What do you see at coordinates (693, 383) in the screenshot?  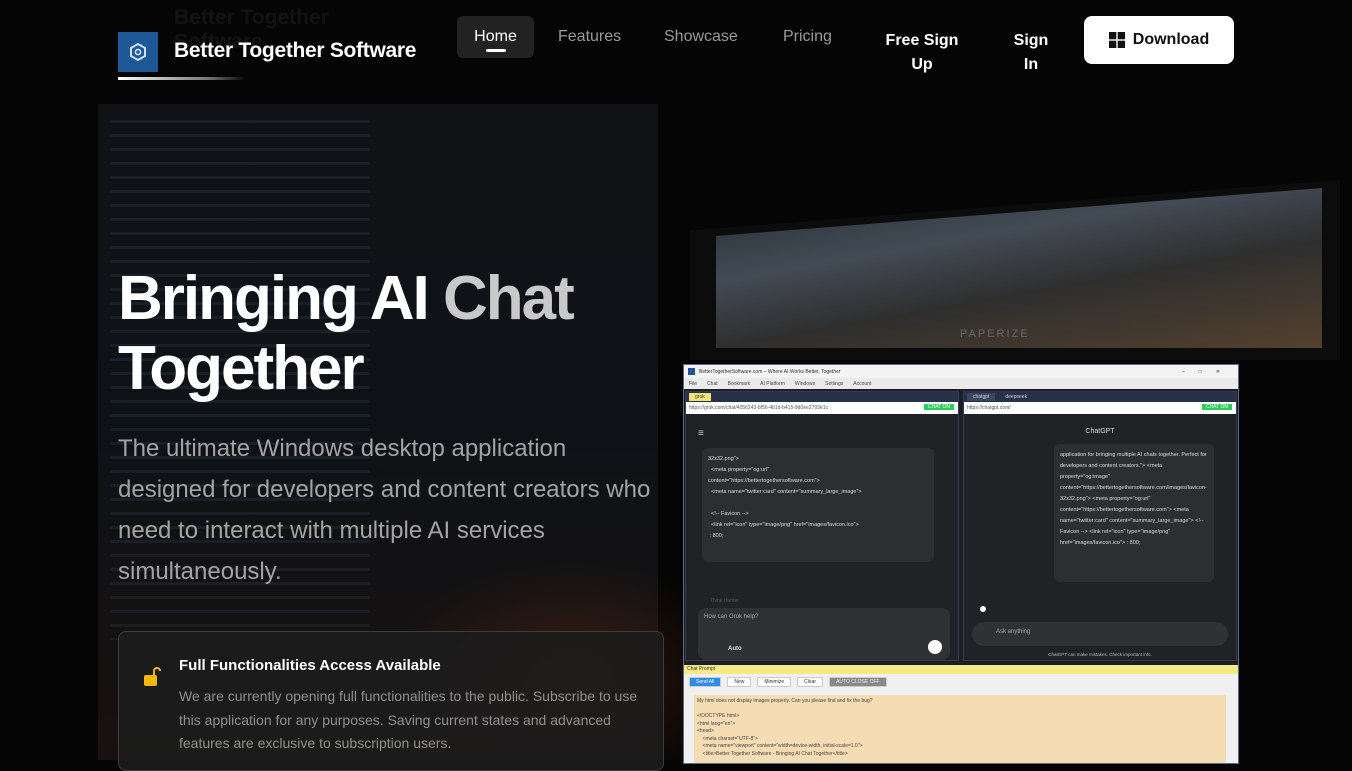 I see `app-menu-item: File` at bounding box center [693, 383].